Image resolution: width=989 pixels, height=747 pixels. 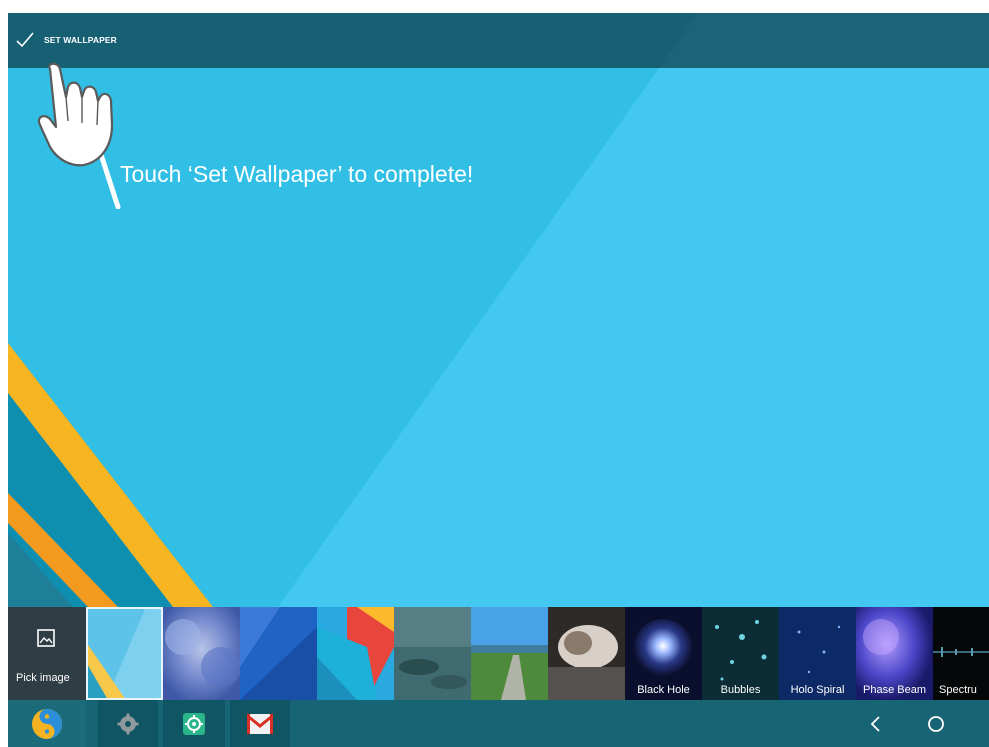 What do you see at coordinates (260, 723) in the screenshot?
I see `gmail-icon` at bounding box center [260, 723].